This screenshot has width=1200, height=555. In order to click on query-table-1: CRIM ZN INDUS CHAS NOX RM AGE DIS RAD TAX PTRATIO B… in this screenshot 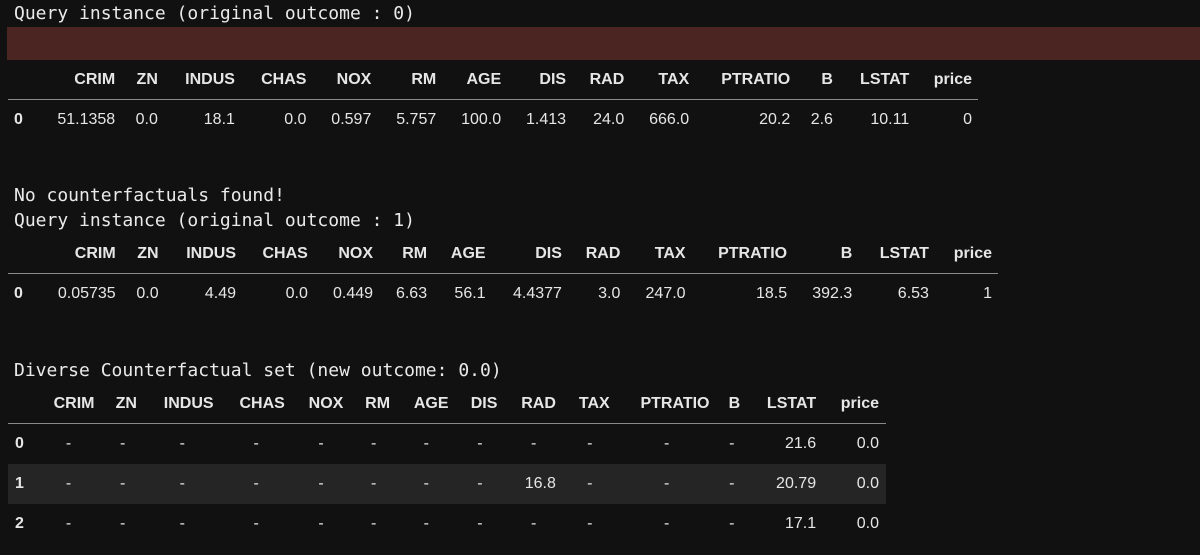, I will do `click(493, 100)`.